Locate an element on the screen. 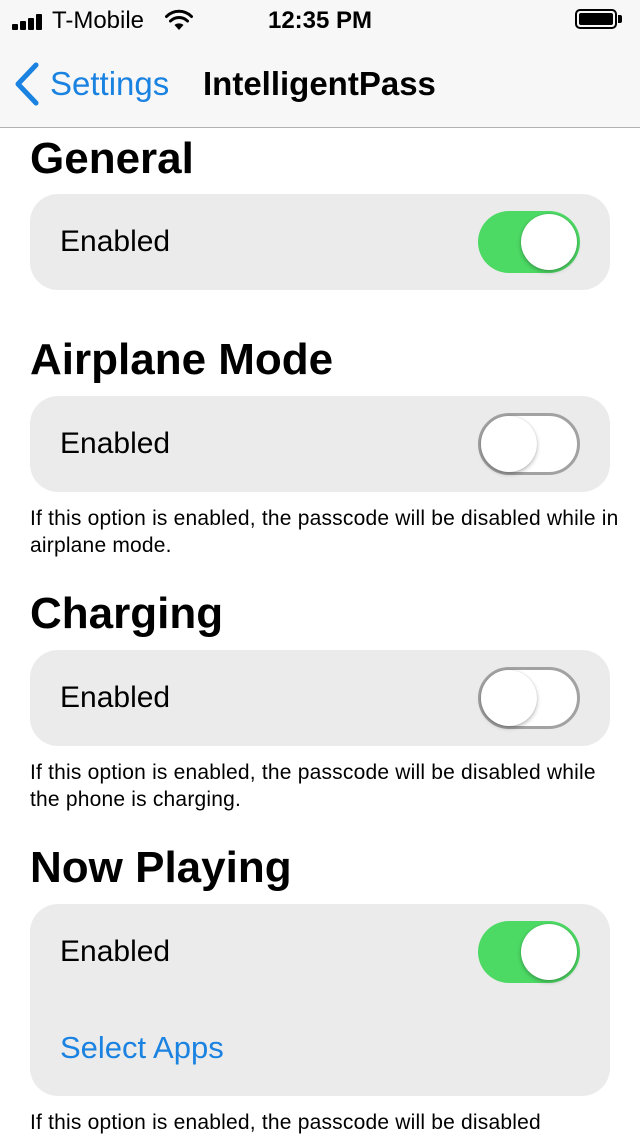  status-time: 12:35 PM is located at coordinates (320, 20).